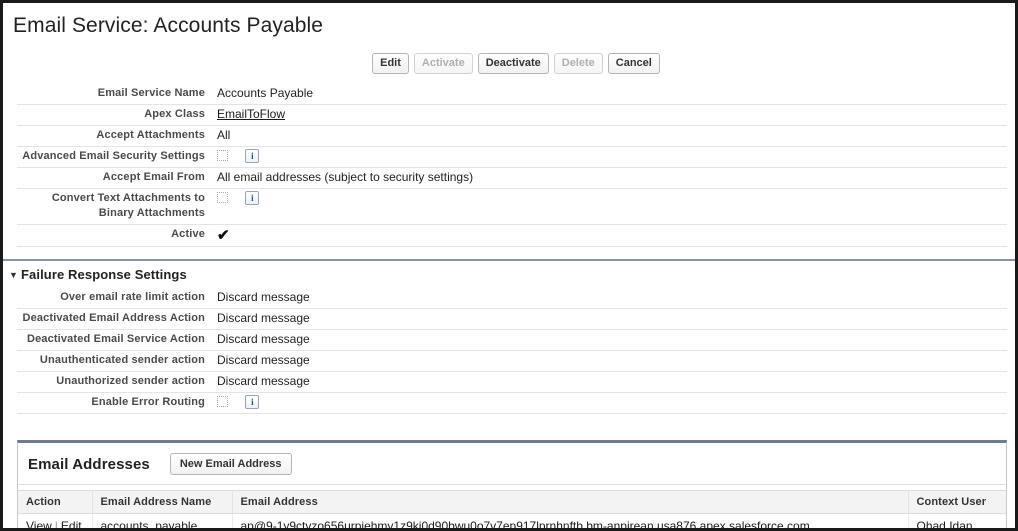  What do you see at coordinates (390, 63) in the screenshot?
I see `edit-button: Edit` at bounding box center [390, 63].